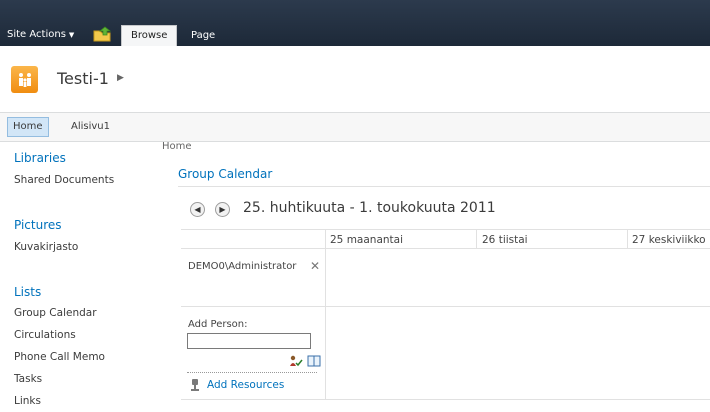 Image resolution: width=710 pixels, height=412 pixels. I want to click on day-header: 27 keskiviikko, so click(669, 240).